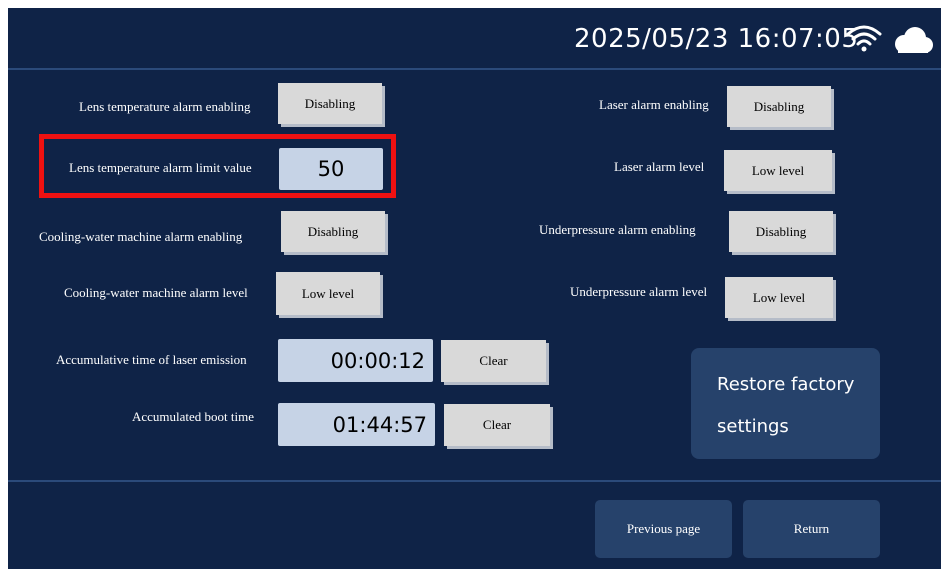 The image size is (941, 569). Describe the element at coordinates (355, 360) in the screenshot. I see `laser-emission-time-value: 00:00:12` at that location.